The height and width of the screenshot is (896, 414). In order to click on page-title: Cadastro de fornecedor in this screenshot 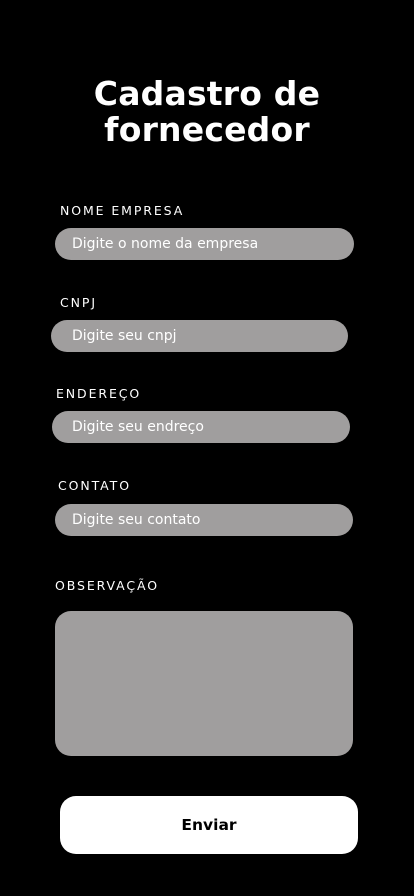, I will do `click(207, 112)`.